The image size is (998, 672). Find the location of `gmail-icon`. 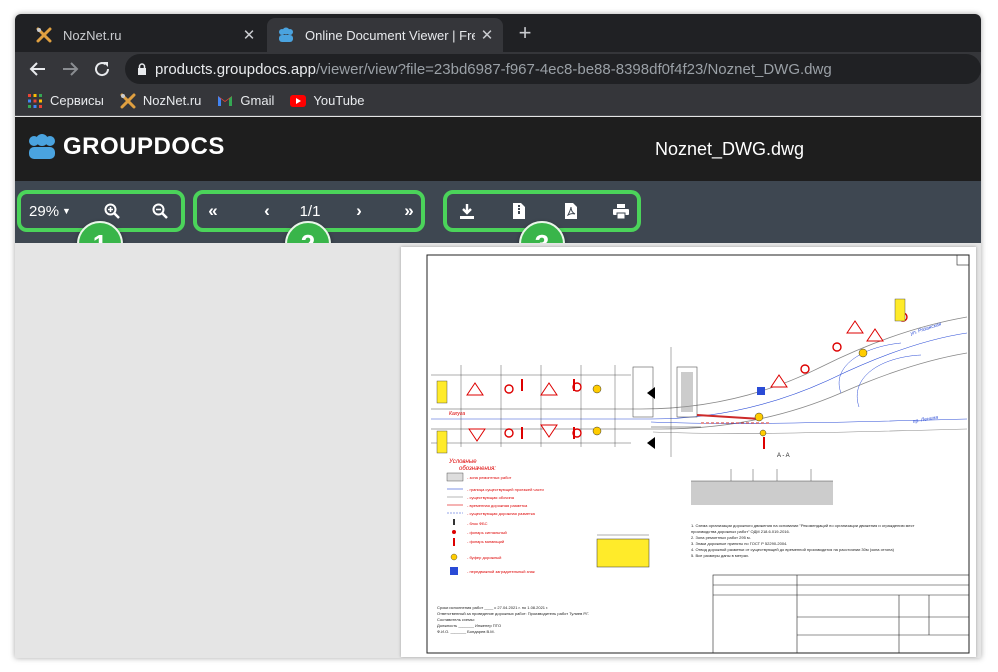

gmail-icon is located at coordinates (225, 101).